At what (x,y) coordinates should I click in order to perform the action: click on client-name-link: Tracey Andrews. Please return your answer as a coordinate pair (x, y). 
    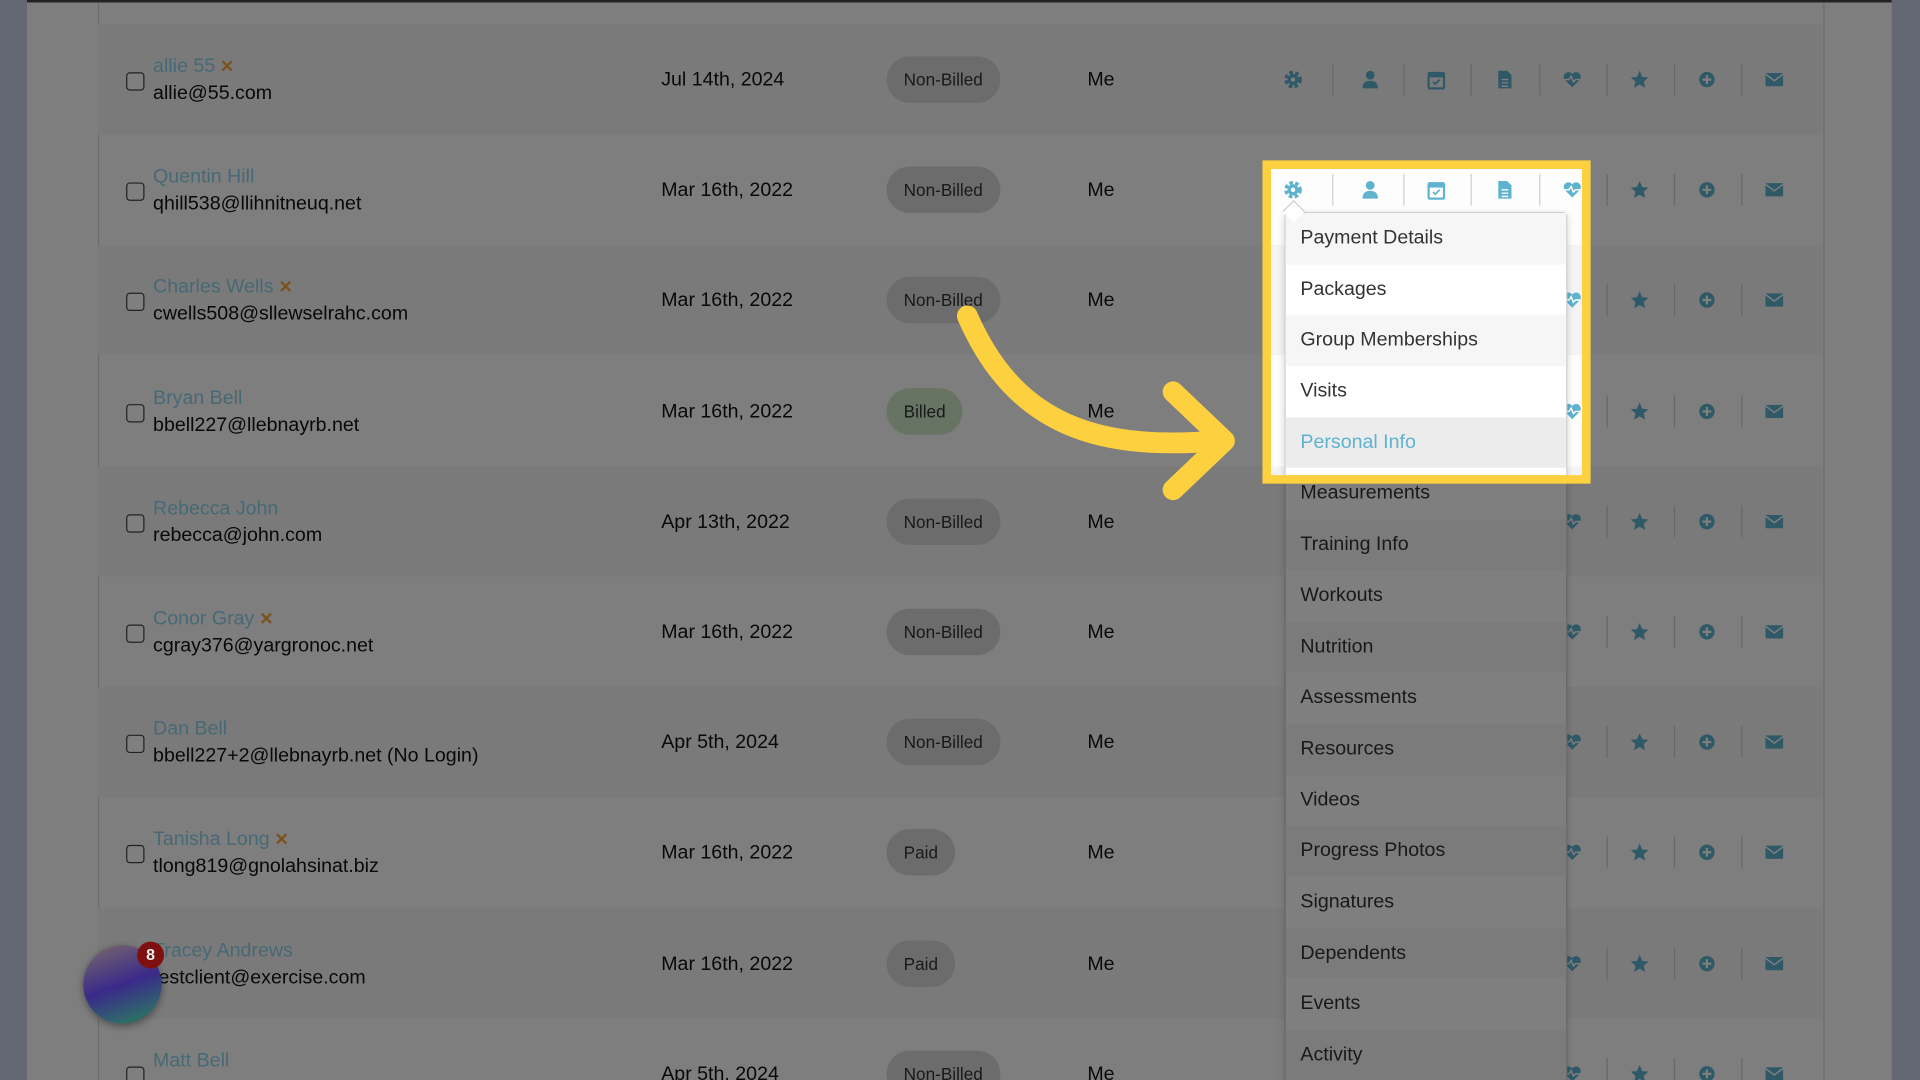
    Looking at the image, I should click on (223, 951).